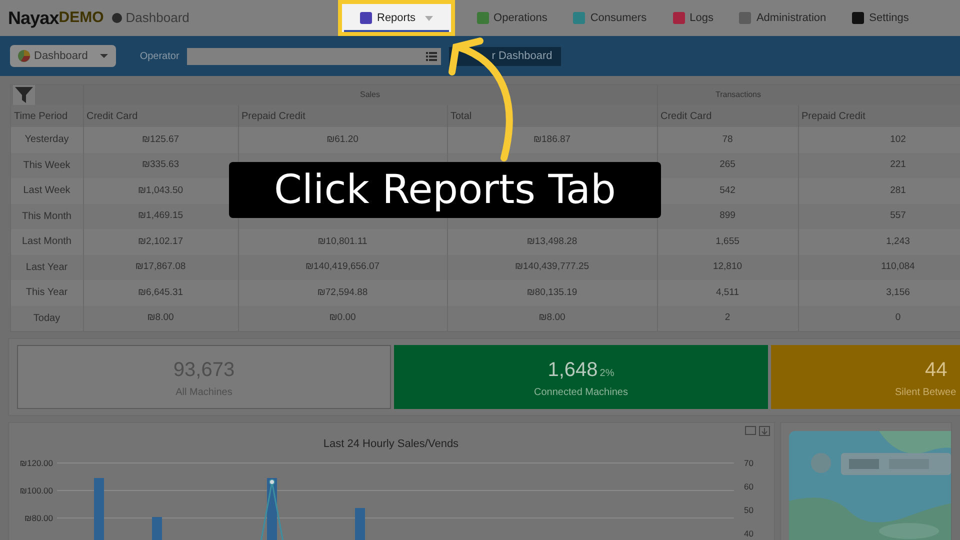 The width and height of the screenshot is (960, 540). Describe the element at coordinates (693, 18) in the screenshot. I see `nav-tab: Logs` at that location.